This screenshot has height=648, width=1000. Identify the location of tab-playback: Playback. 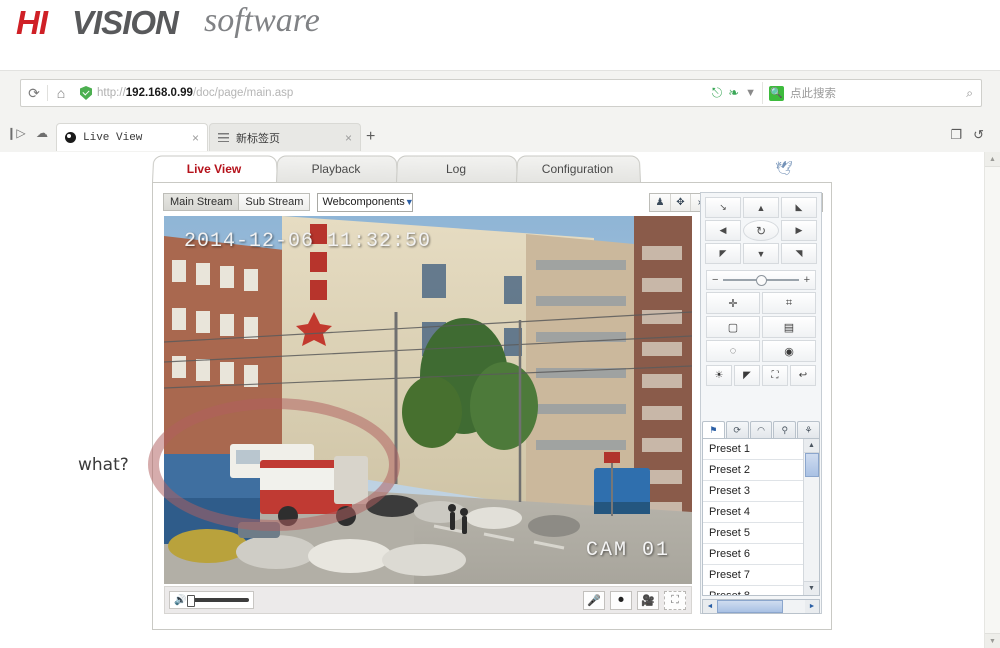
(337, 169).